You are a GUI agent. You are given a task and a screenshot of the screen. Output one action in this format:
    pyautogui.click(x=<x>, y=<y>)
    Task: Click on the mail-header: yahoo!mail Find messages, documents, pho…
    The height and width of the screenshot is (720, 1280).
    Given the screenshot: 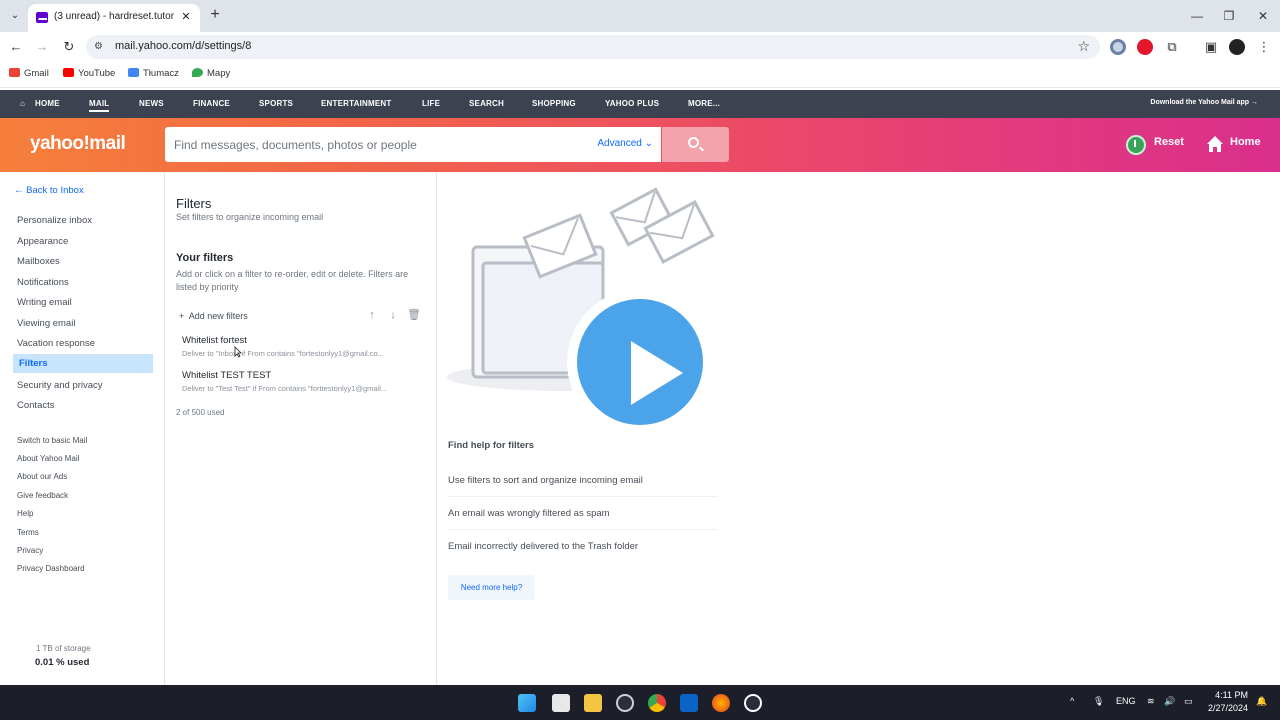 What is the action you would take?
    pyautogui.click(x=640, y=145)
    